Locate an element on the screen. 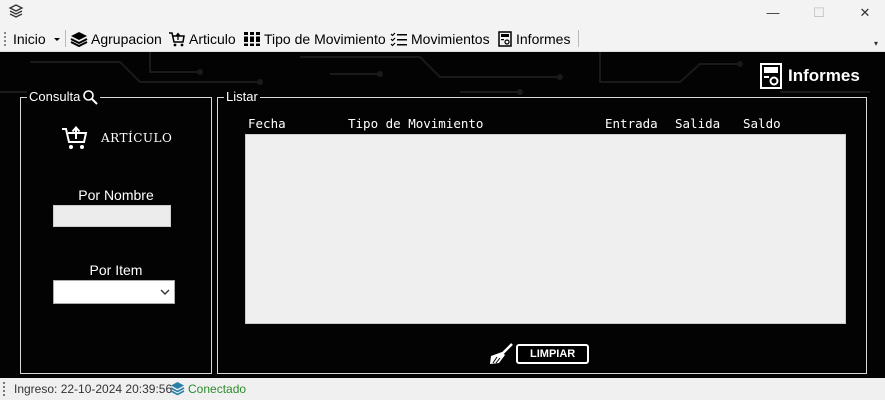 The image size is (885, 400). limpiar-label: LIMPIAR is located at coordinates (553, 354).